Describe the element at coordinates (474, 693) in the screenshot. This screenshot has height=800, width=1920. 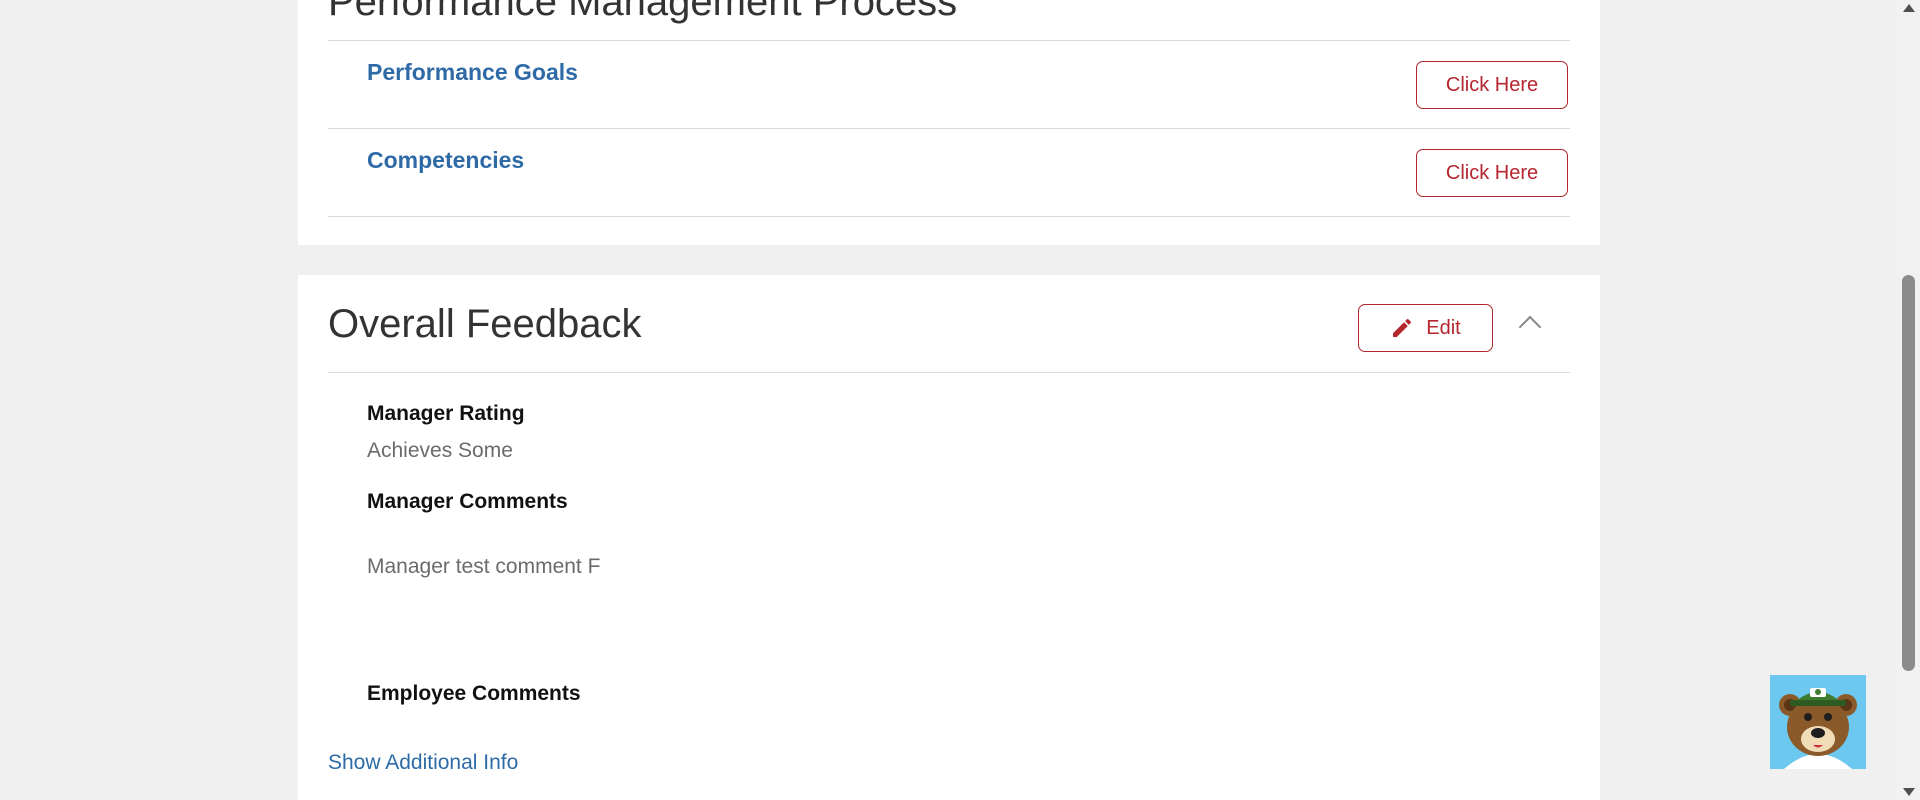
I see `employee-comments-label: Employee Comments` at that location.